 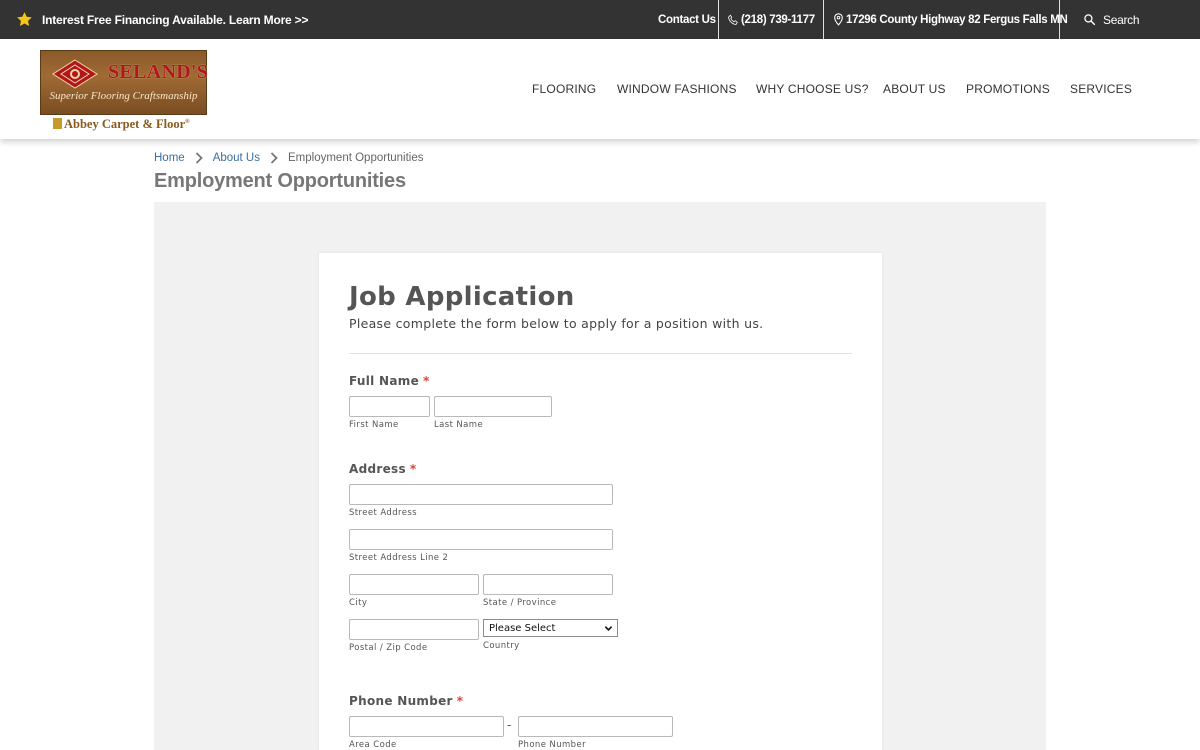 I want to click on first-name-sublabel: First Name, so click(x=374, y=425).